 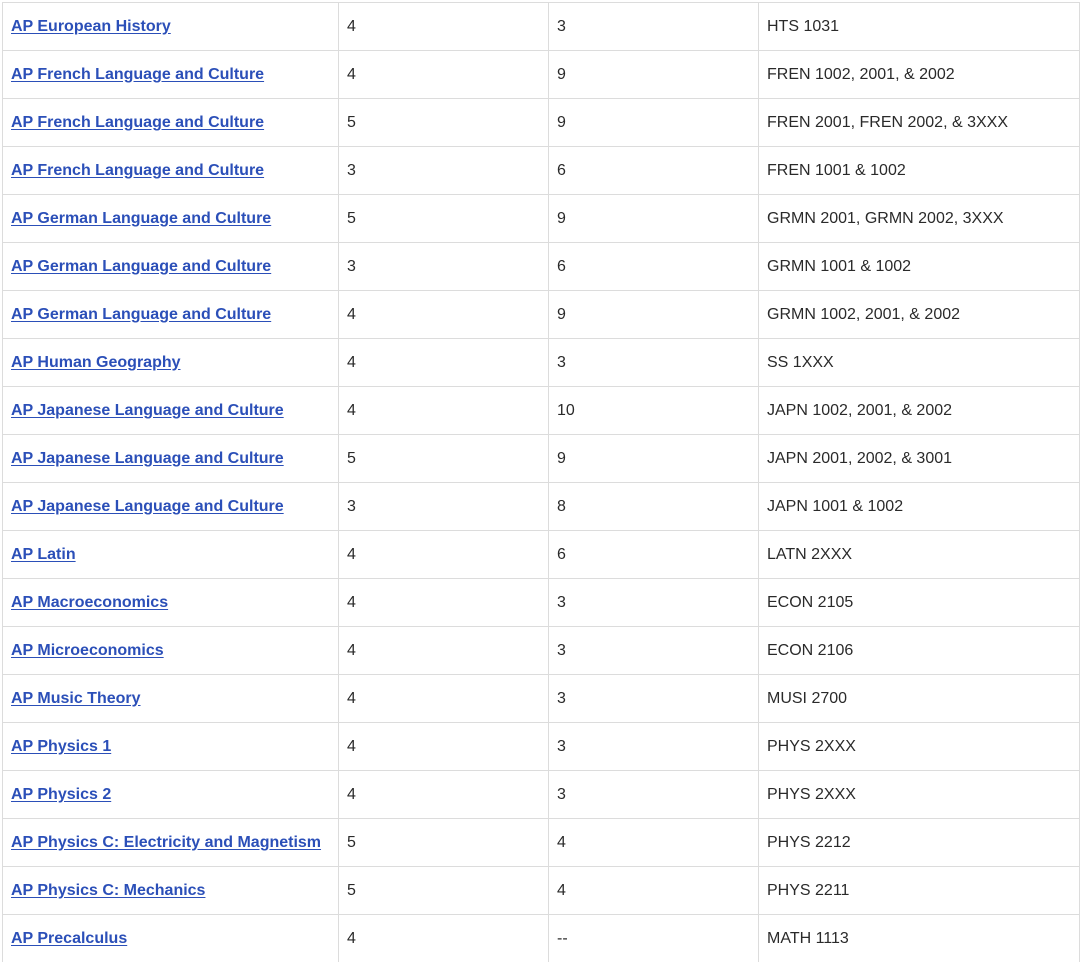 I want to click on exam-link: AP Physics 2, so click(x=61, y=794).